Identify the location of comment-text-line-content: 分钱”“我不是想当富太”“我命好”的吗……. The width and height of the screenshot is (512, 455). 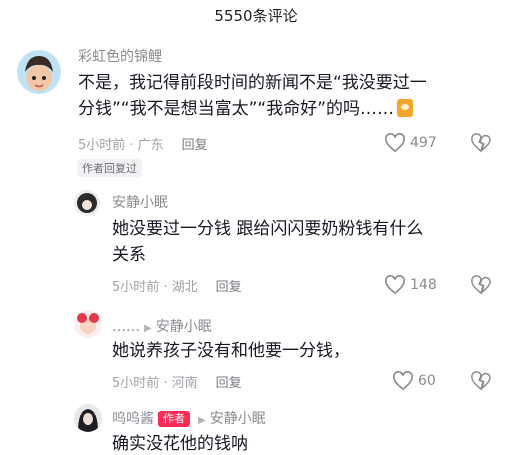
(236, 109).